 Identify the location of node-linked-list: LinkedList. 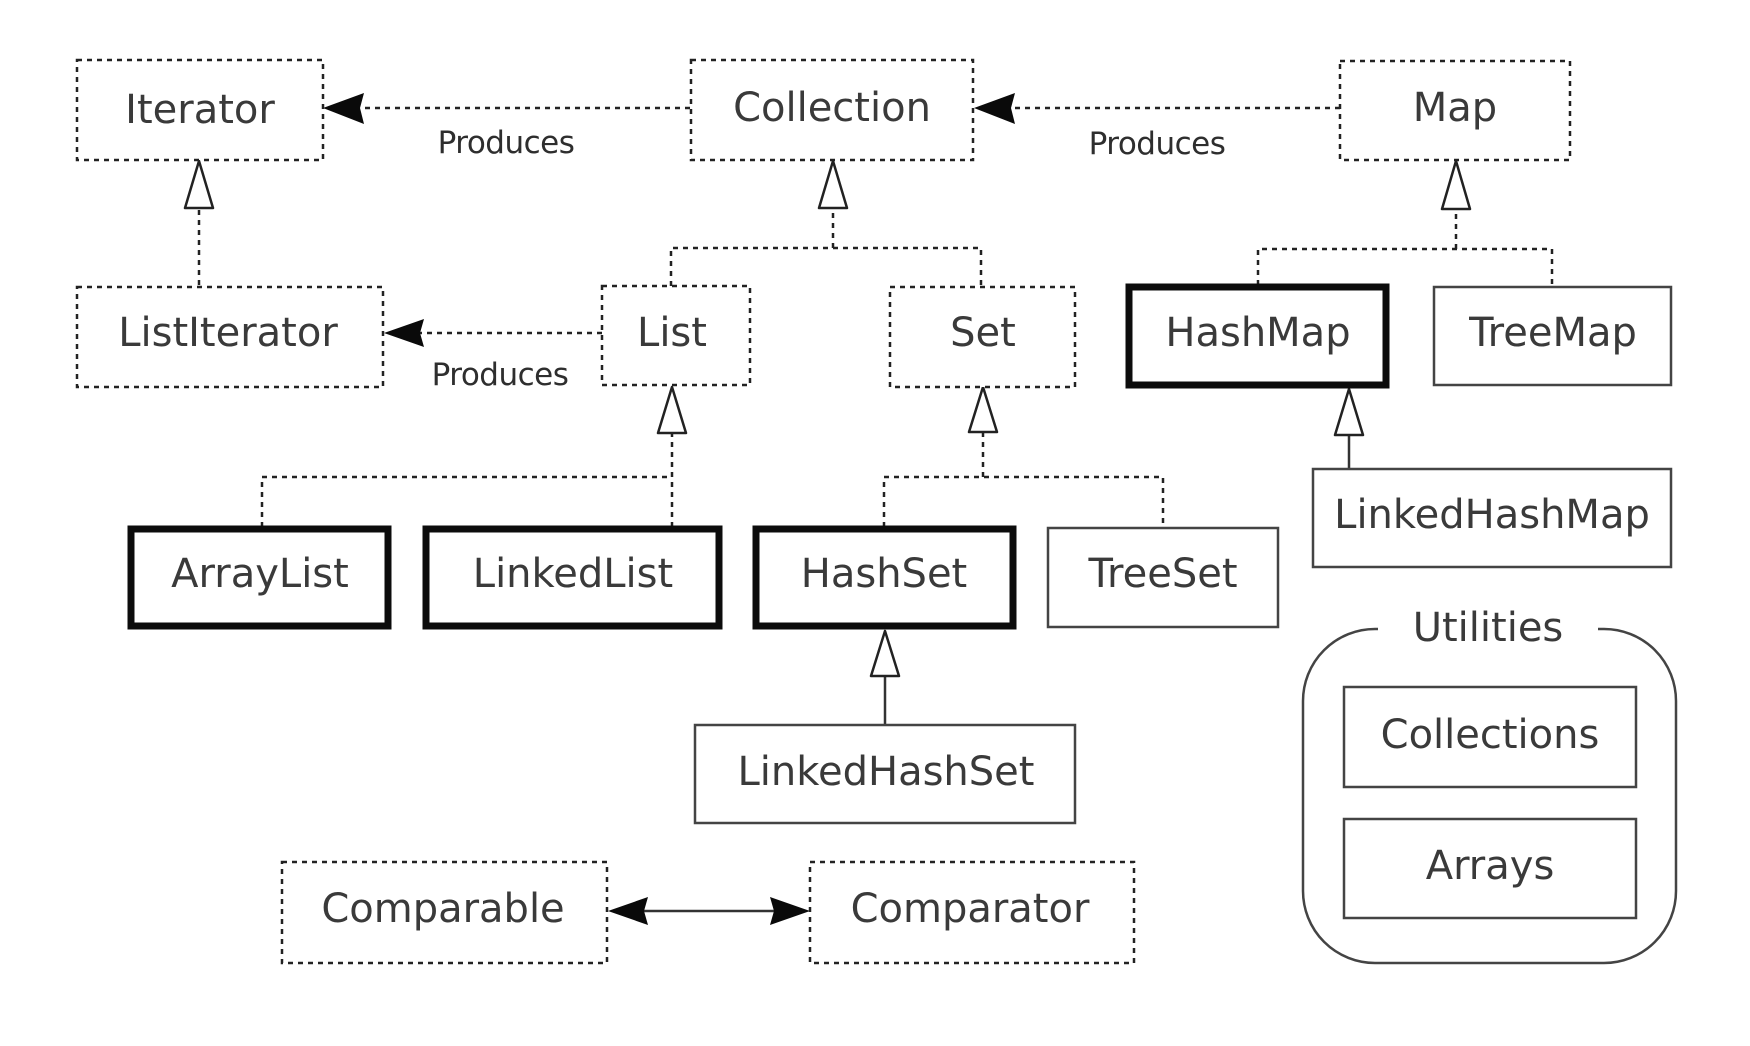
(572, 577).